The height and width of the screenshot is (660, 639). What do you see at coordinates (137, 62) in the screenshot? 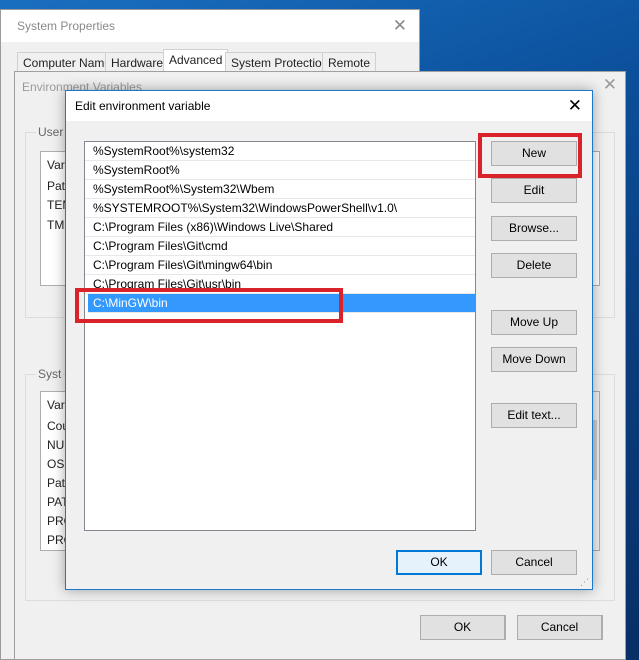
I see `tab-hardware: Hardware` at bounding box center [137, 62].